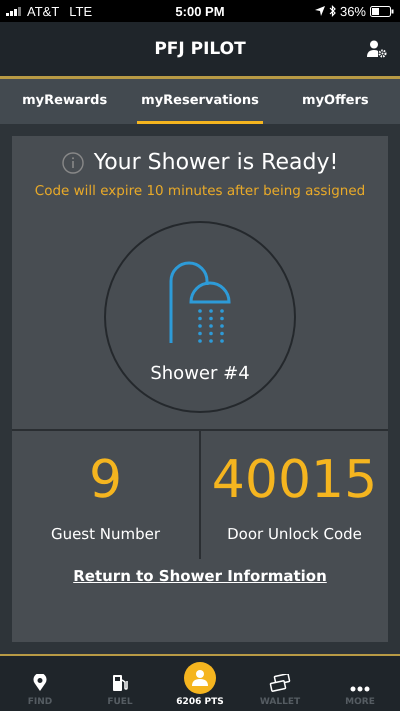 The height and width of the screenshot is (711, 400). Describe the element at coordinates (377, 49) in the screenshot. I see `user-settings-icon` at that location.